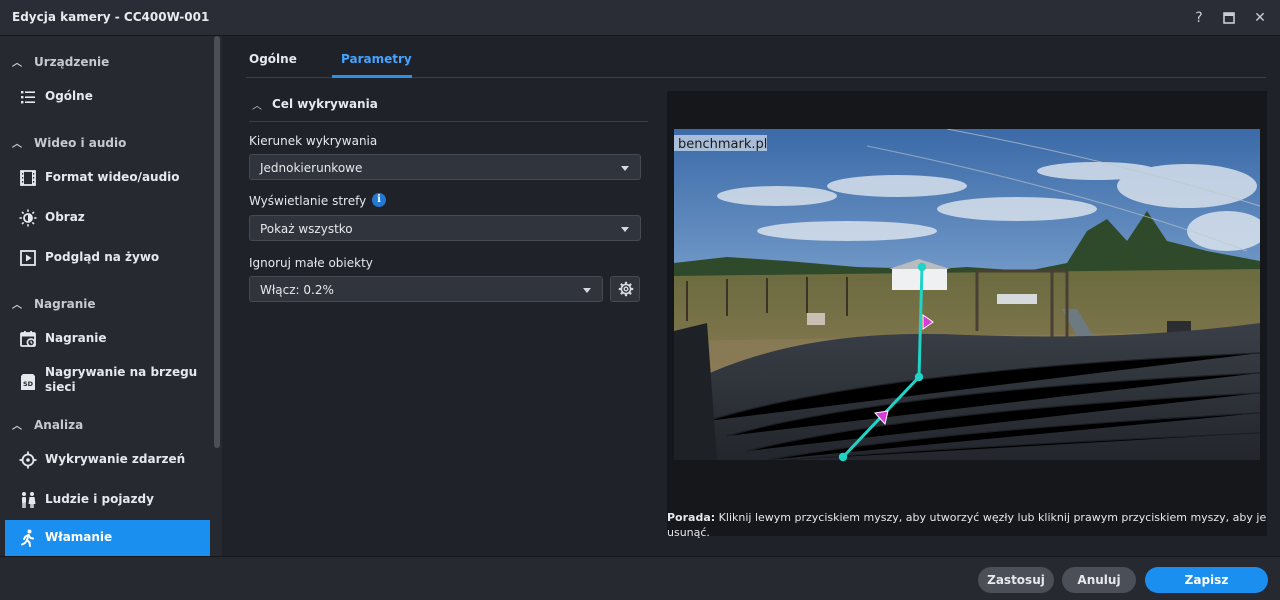  Describe the element at coordinates (640, 18) in the screenshot. I see `title-bar: Edycja kamery - CC400W-001 ? ✕` at that location.